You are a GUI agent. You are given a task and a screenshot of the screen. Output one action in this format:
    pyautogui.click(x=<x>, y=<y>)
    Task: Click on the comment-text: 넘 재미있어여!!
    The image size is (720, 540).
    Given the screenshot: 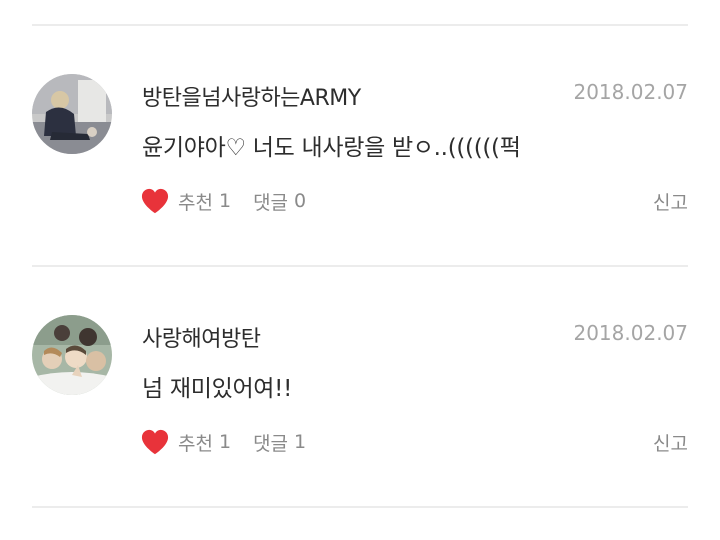 What is the action you would take?
    pyautogui.click(x=217, y=389)
    